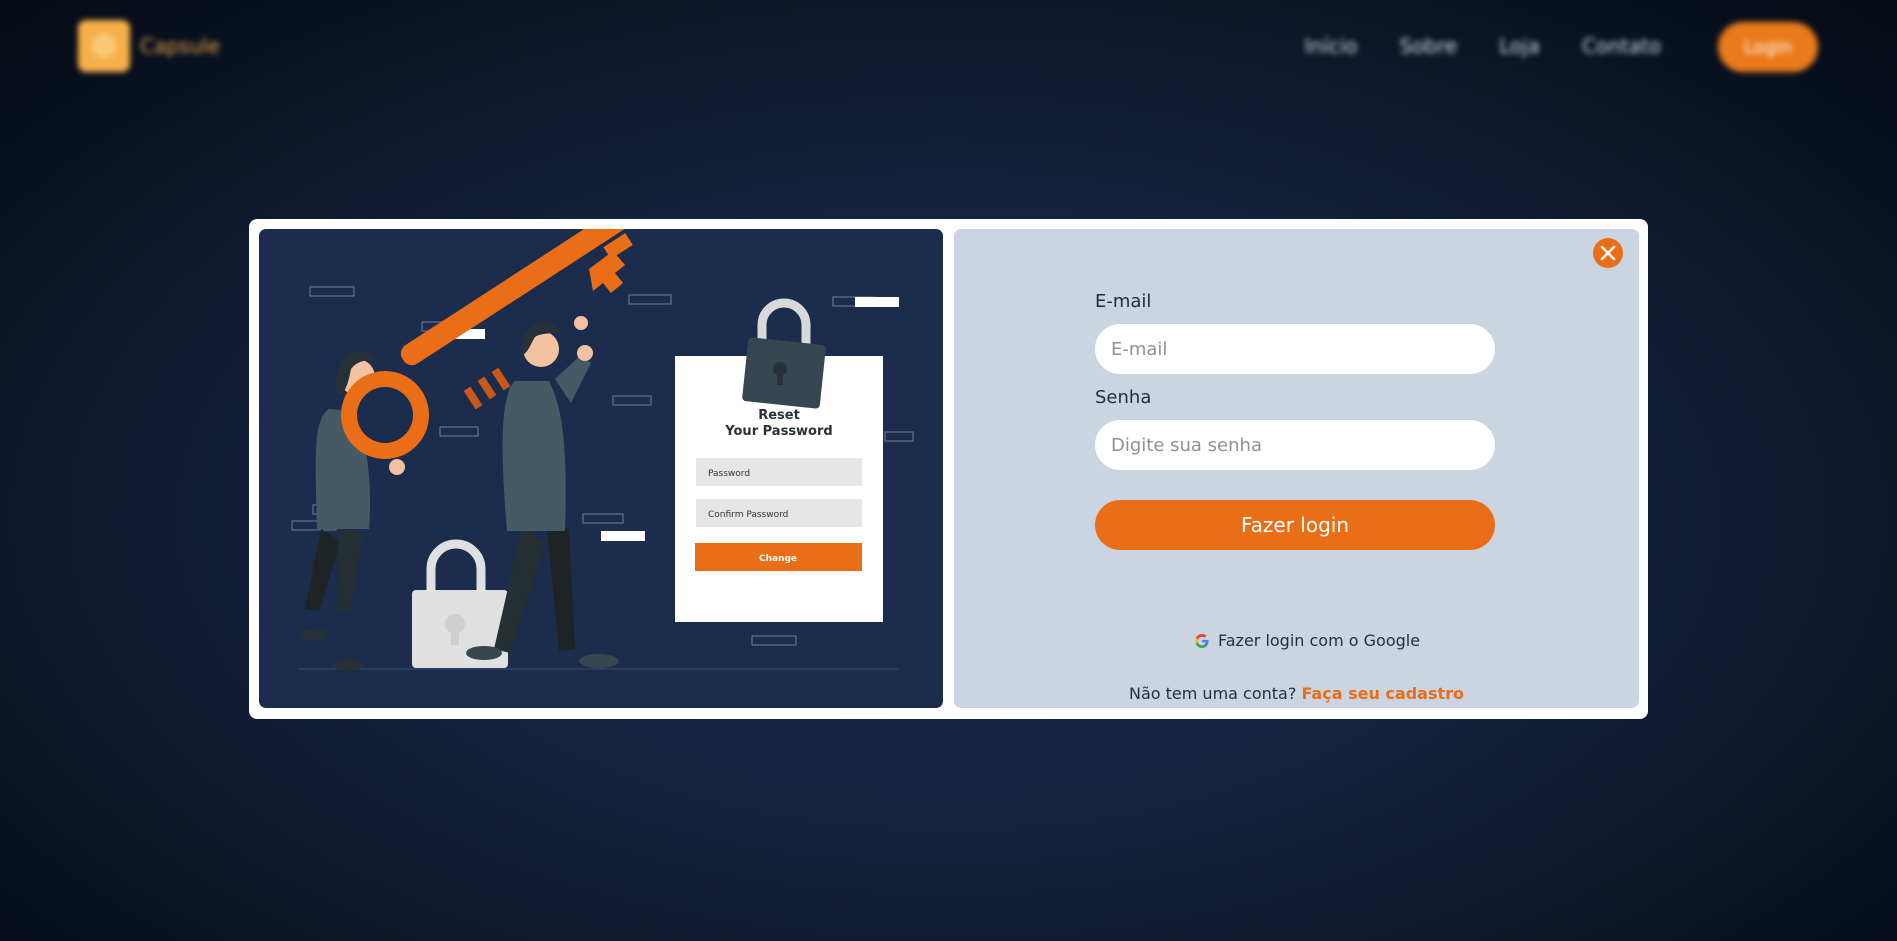 This screenshot has width=1897, height=941. I want to click on google-login-link: Fazer login com o Google, so click(1307, 640).